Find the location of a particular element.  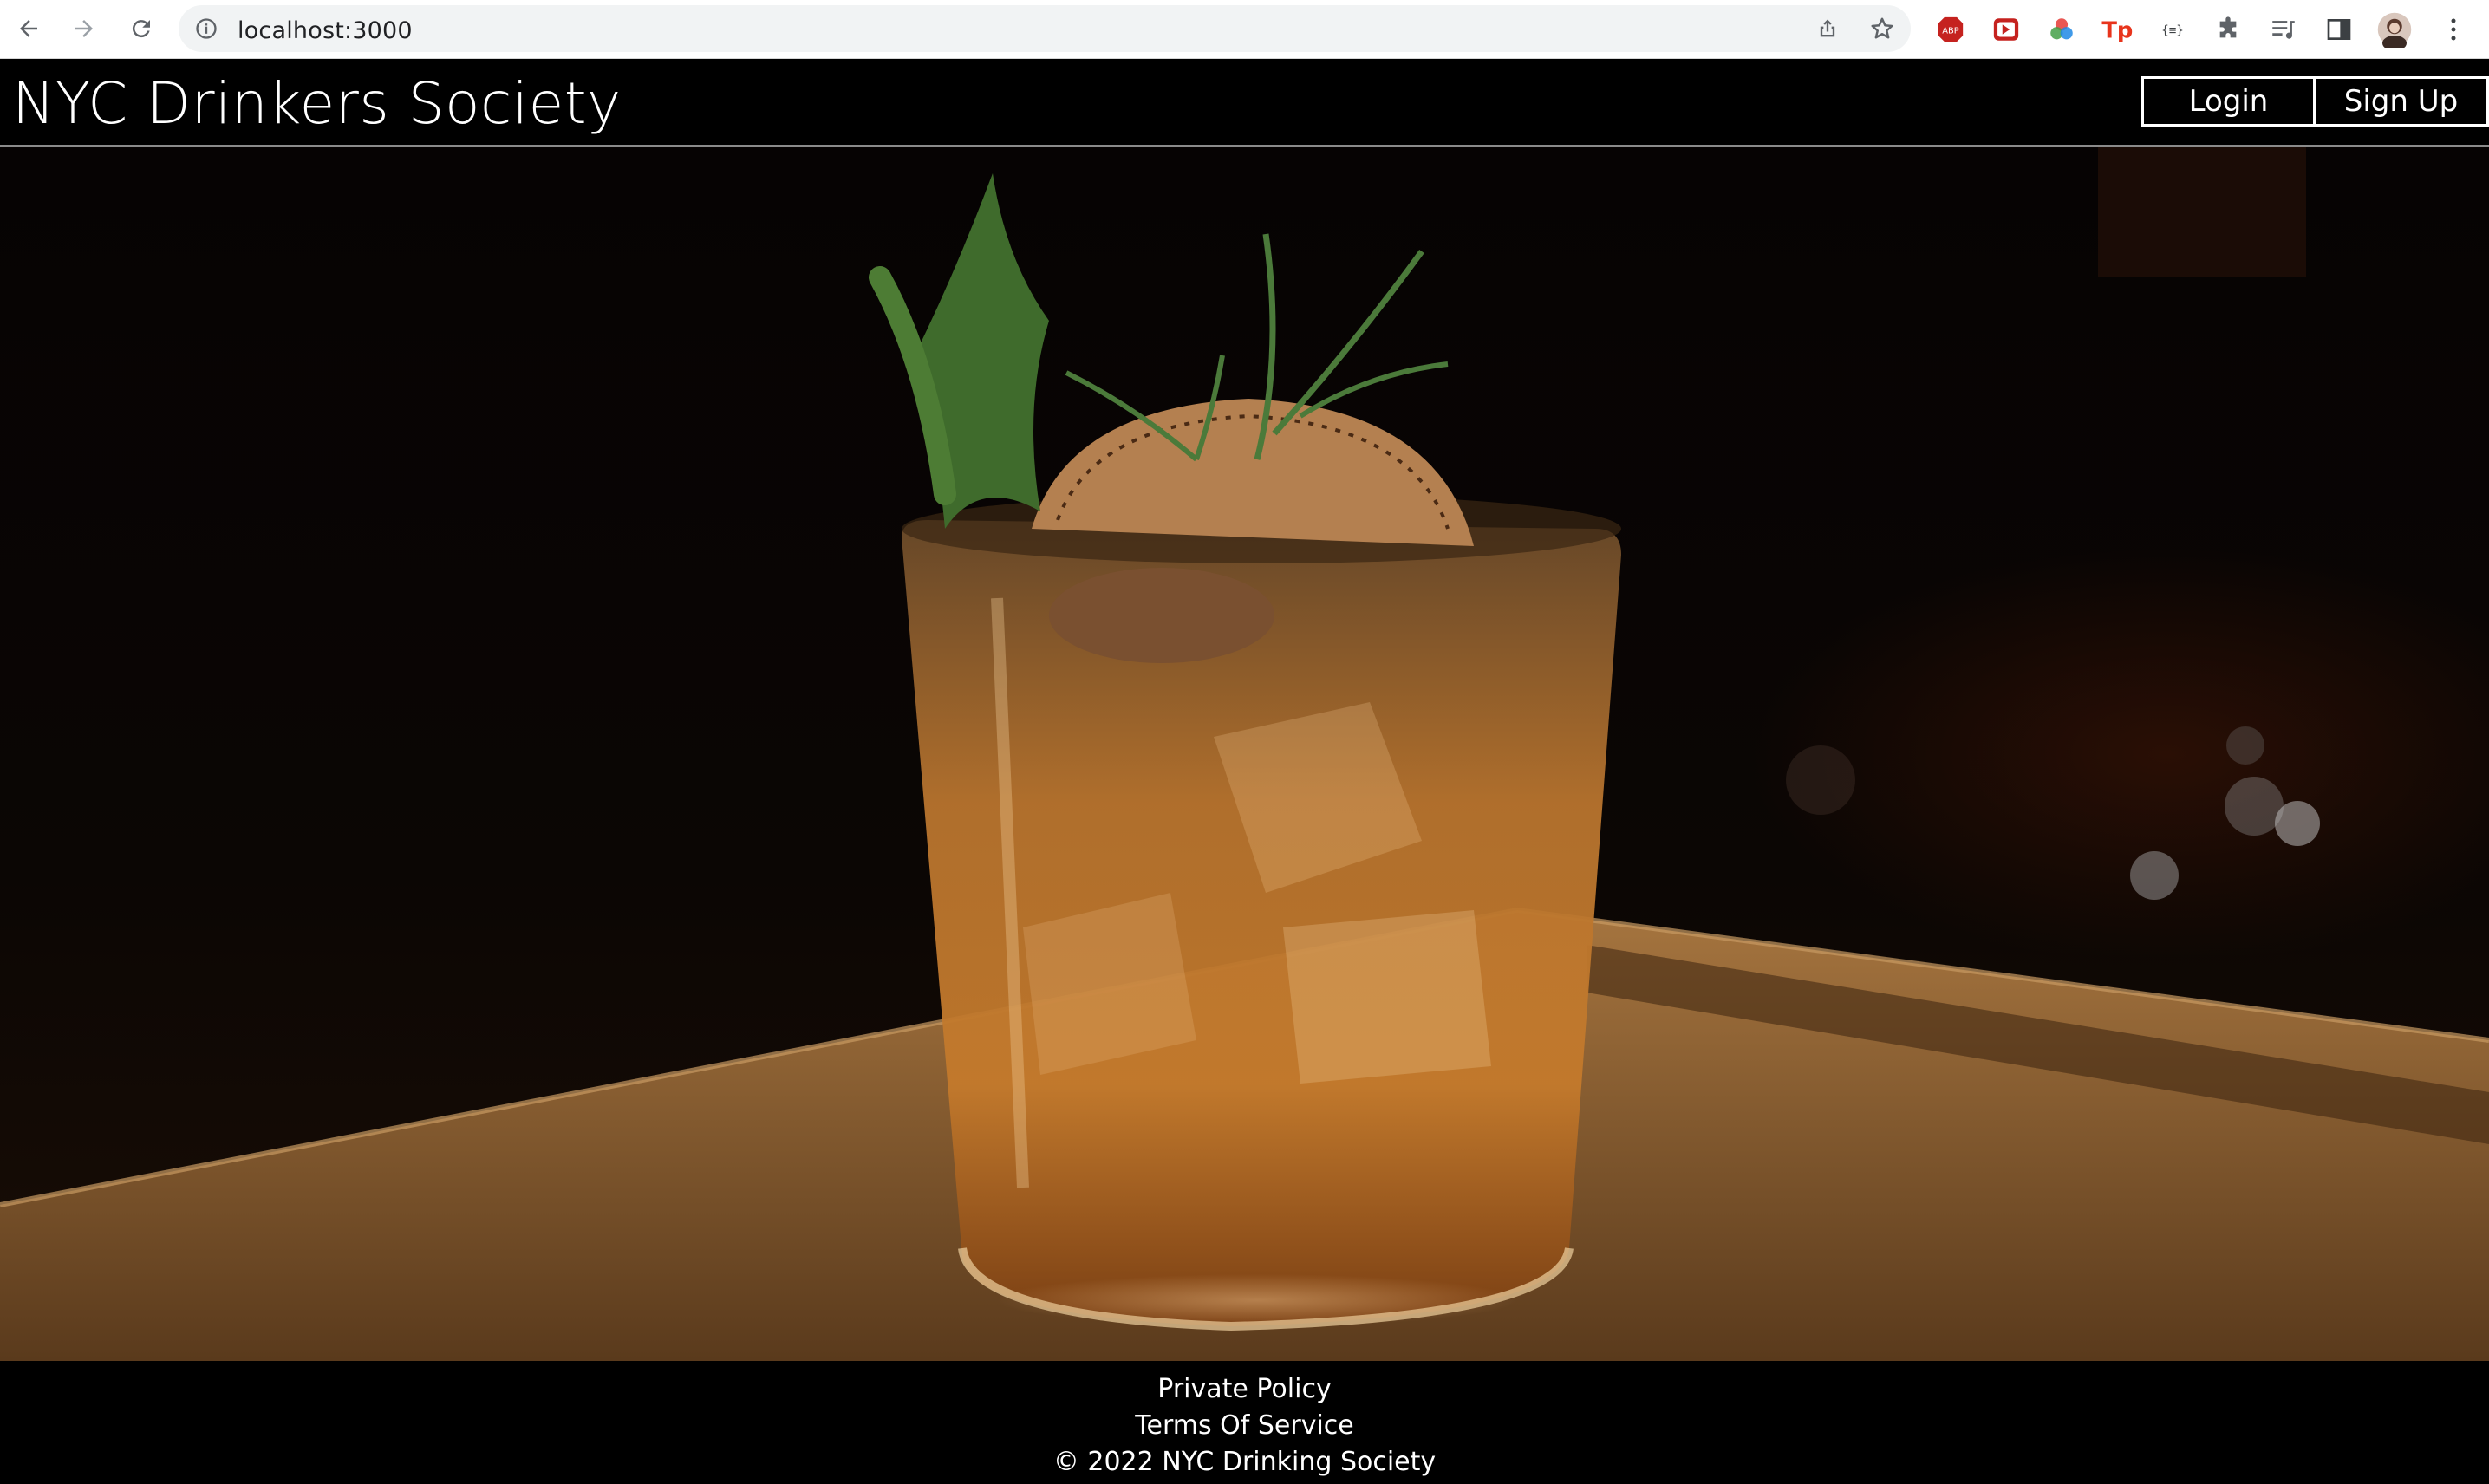

signup-button: Sign Up is located at coordinates (2401, 101).